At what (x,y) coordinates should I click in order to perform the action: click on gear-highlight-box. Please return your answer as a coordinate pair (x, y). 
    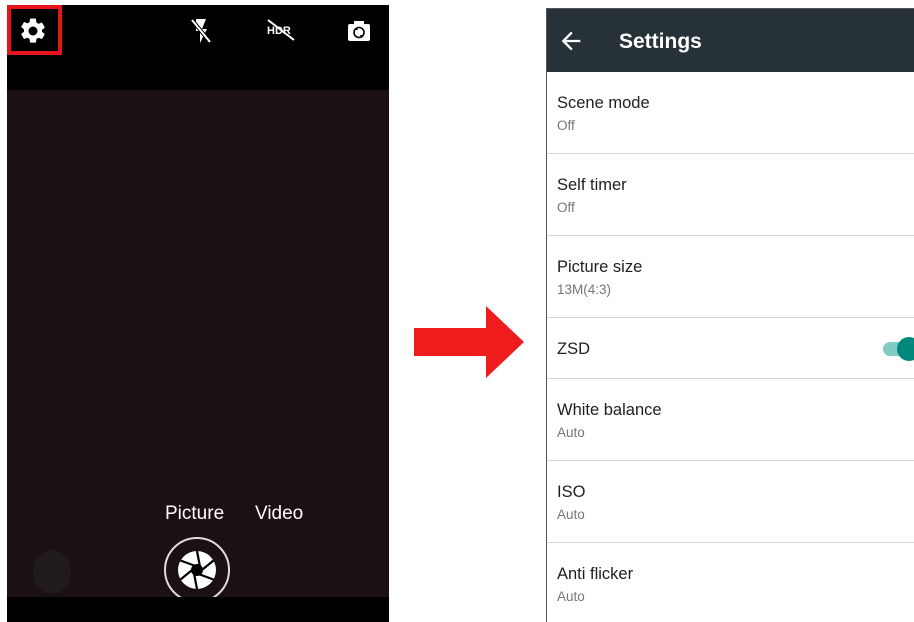
    Looking at the image, I should click on (34, 30).